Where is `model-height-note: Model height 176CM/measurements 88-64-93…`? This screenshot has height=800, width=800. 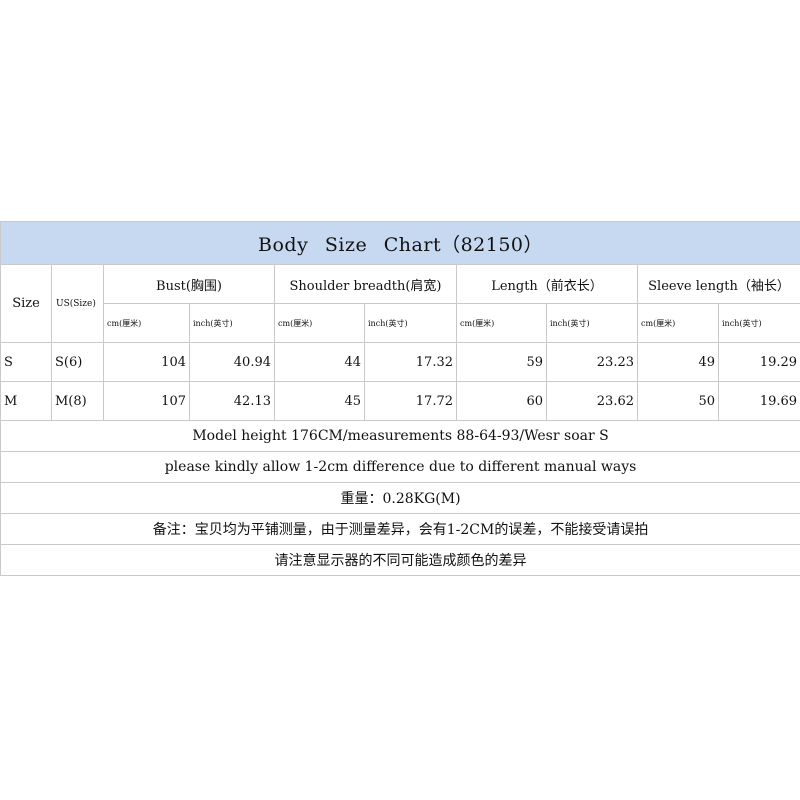 model-height-note: Model height 176CM/measurements 88-64-93… is located at coordinates (400, 436).